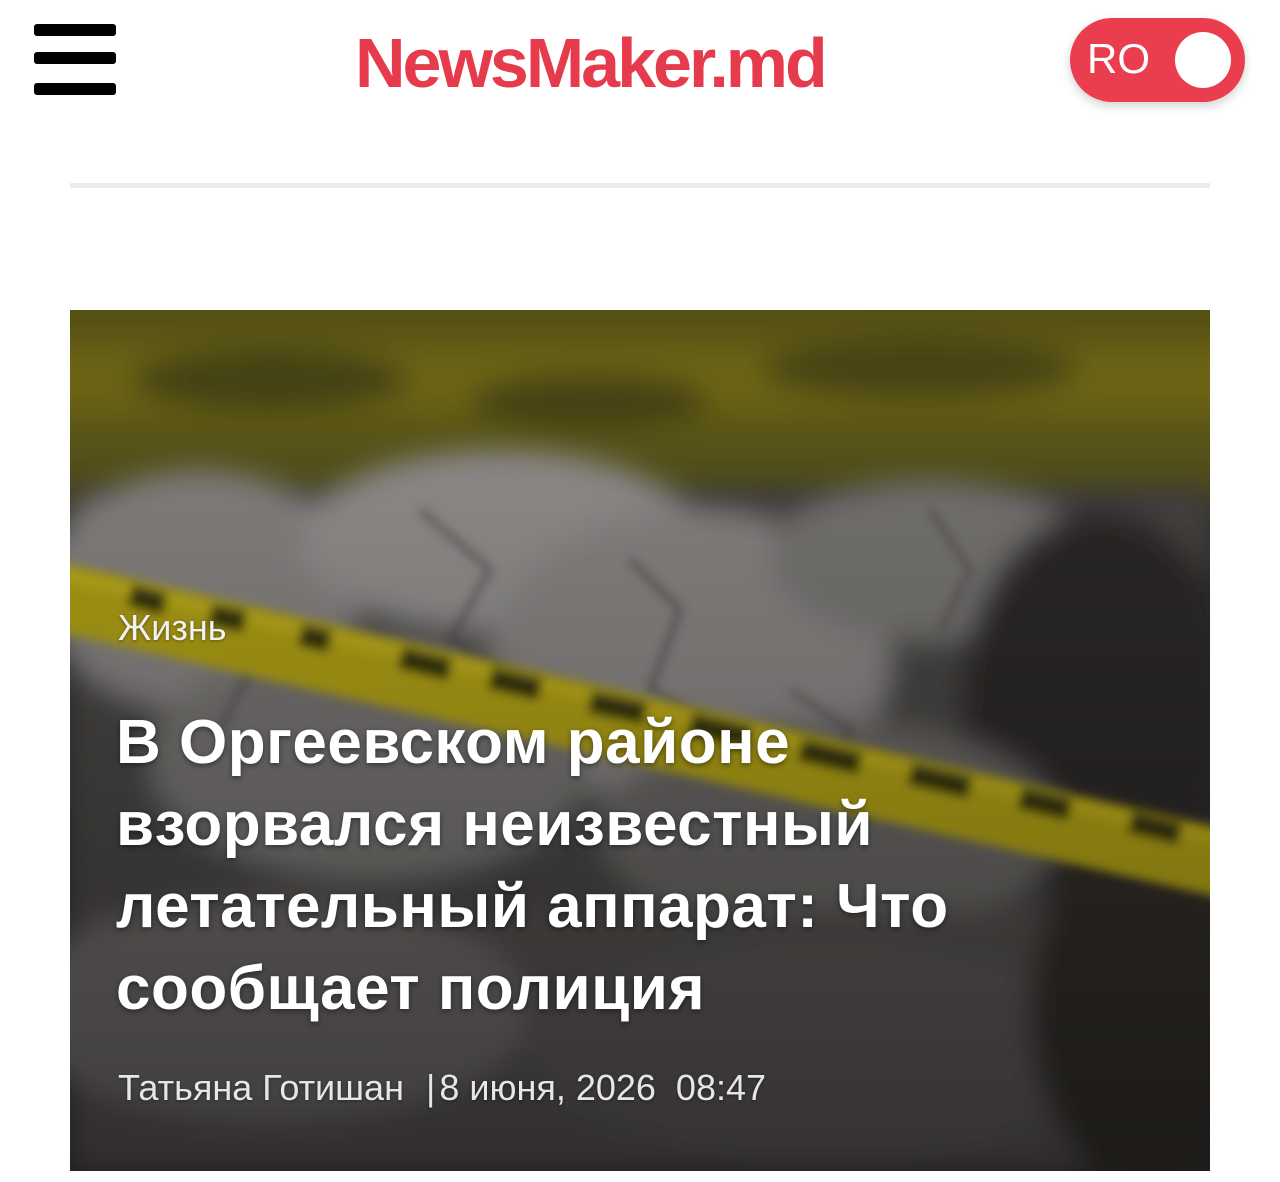  Describe the element at coordinates (591, 63) in the screenshot. I see `site-logo: NewsMaker.md` at that location.